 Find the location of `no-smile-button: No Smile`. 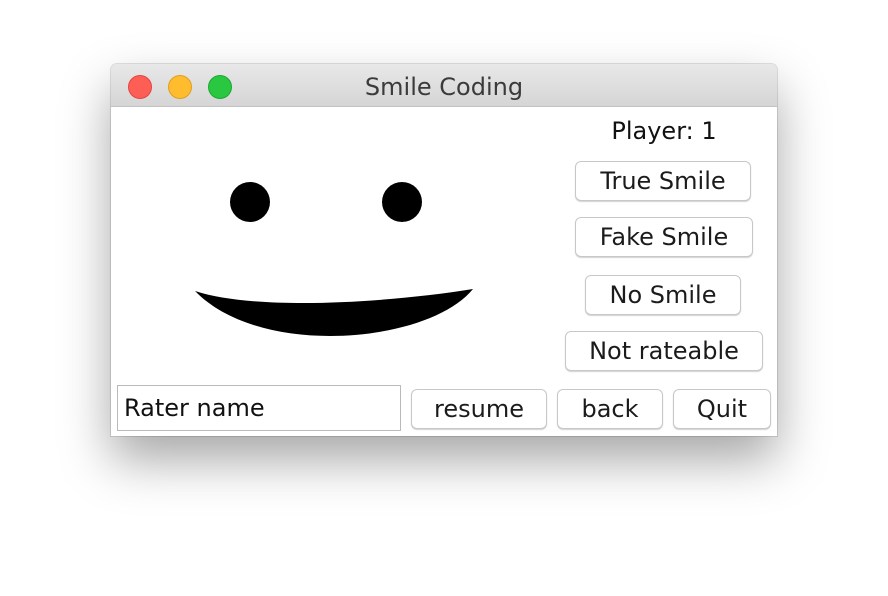

no-smile-button: No Smile is located at coordinates (663, 295).